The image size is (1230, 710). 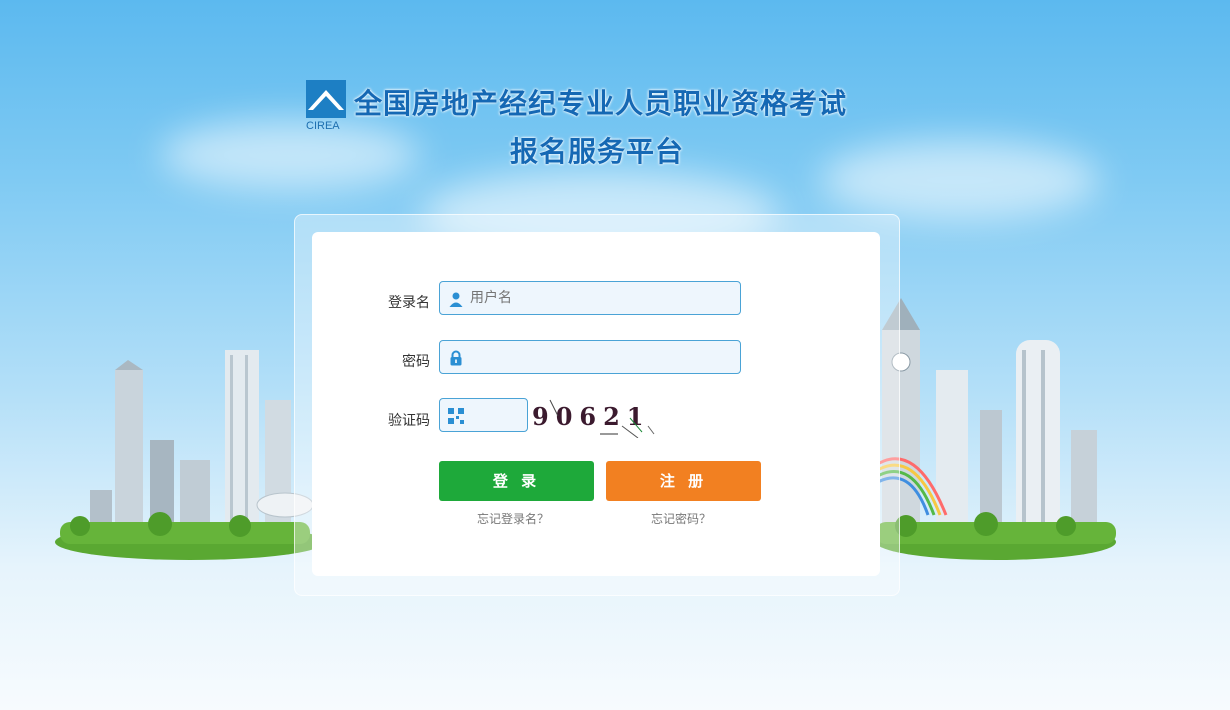 What do you see at coordinates (601, 103) in the screenshot?
I see `page-title: 全国房地产经纪专业人员职业资格考试` at bounding box center [601, 103].